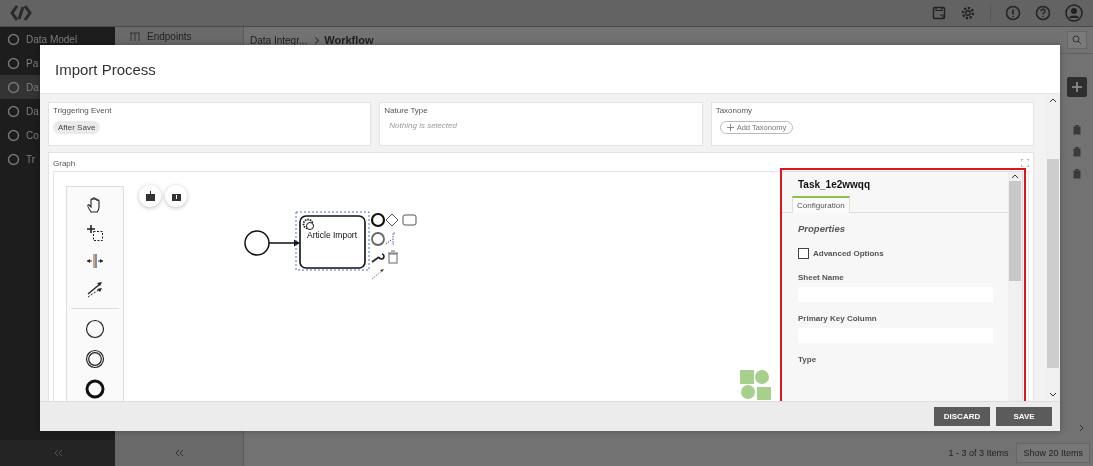 This screenshot has height=466, width=1093. What do you see at coordinates (848, 253) in the screenshot?
I see `checkbox-label: Advanced Options` at bounding box center [848, 253].